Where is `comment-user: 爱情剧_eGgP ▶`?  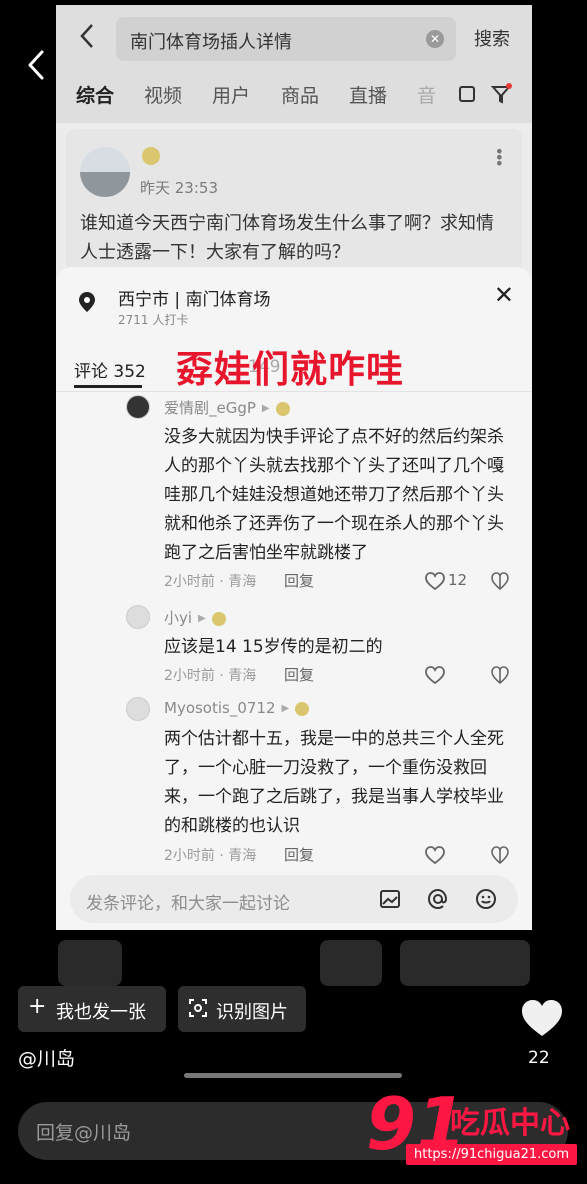
comment-user: 爱情剧_eGgP ▶ is located at coordinates (227, 407).